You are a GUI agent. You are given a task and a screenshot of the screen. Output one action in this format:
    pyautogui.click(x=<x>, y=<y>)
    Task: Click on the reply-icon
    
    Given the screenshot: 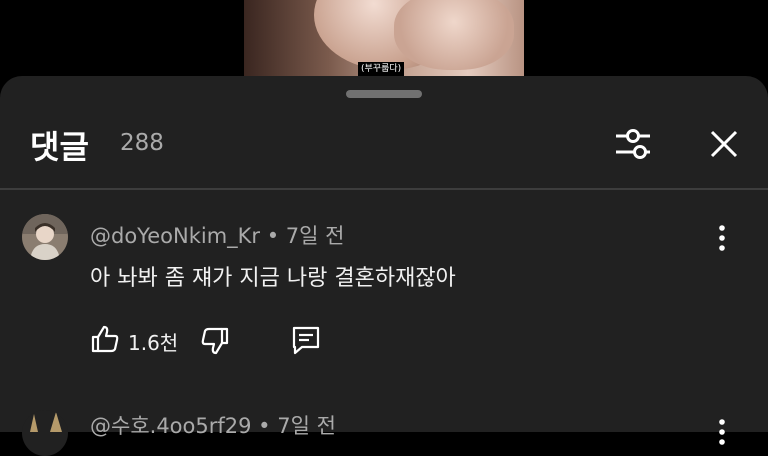 What is the action you would take?
    pyautogui.click(x=306, y=340)
    